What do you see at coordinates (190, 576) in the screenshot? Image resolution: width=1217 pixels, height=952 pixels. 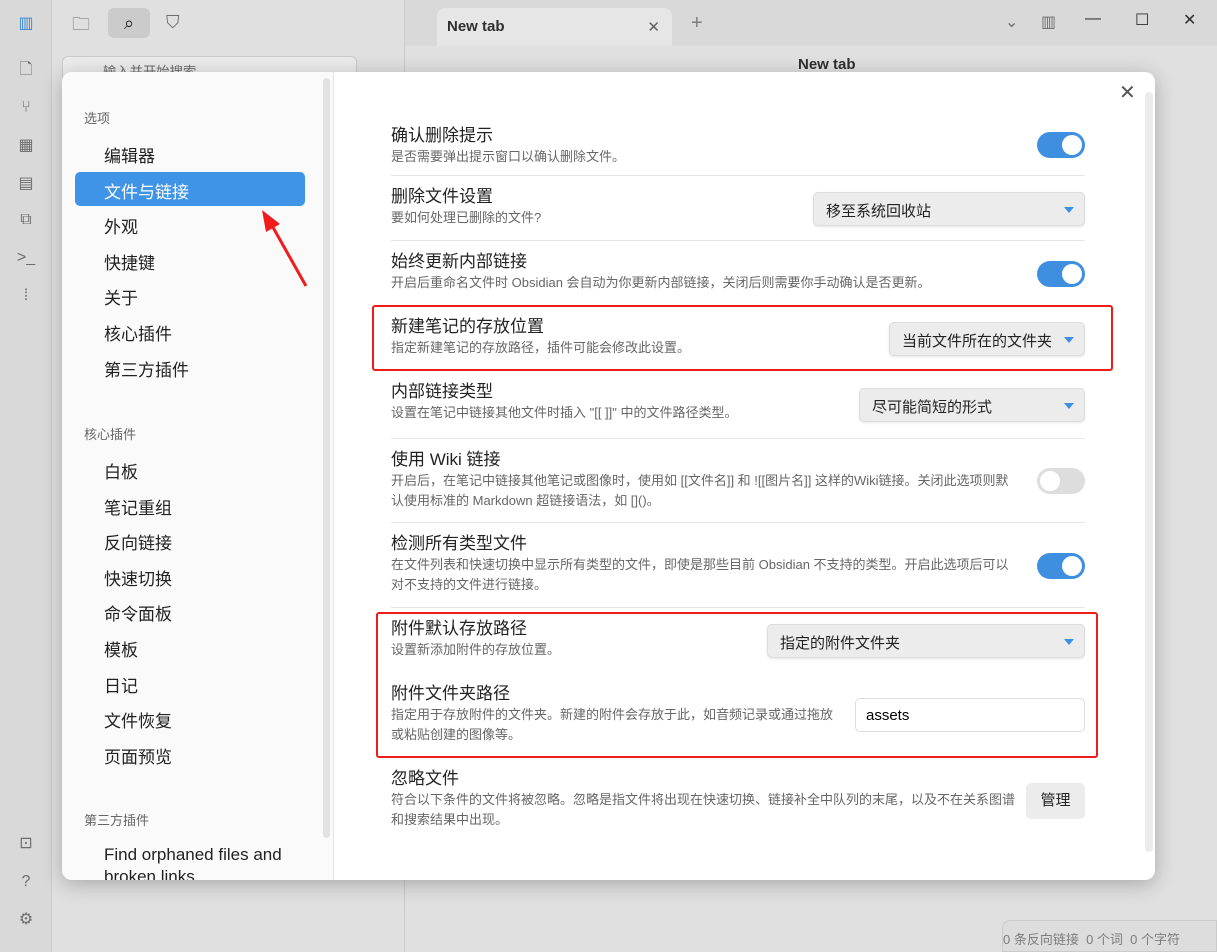 I see `nav-item: 快速切换` at bounding box center [190, 576].